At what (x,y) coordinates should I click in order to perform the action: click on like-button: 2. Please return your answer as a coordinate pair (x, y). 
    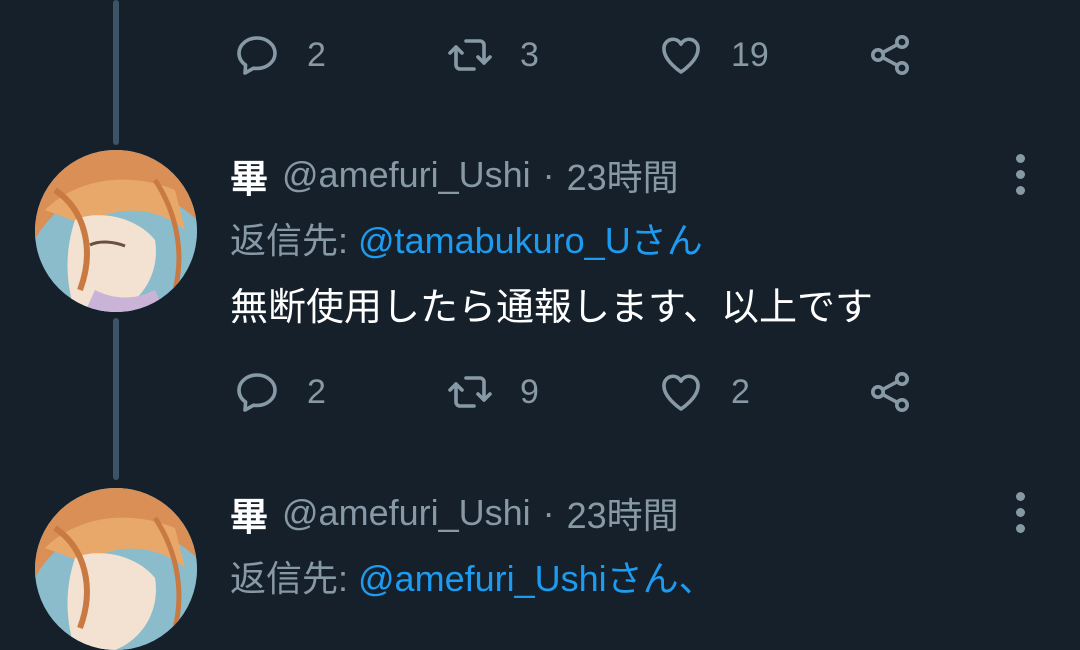
    Looking at the image, I should click on (703, 392).